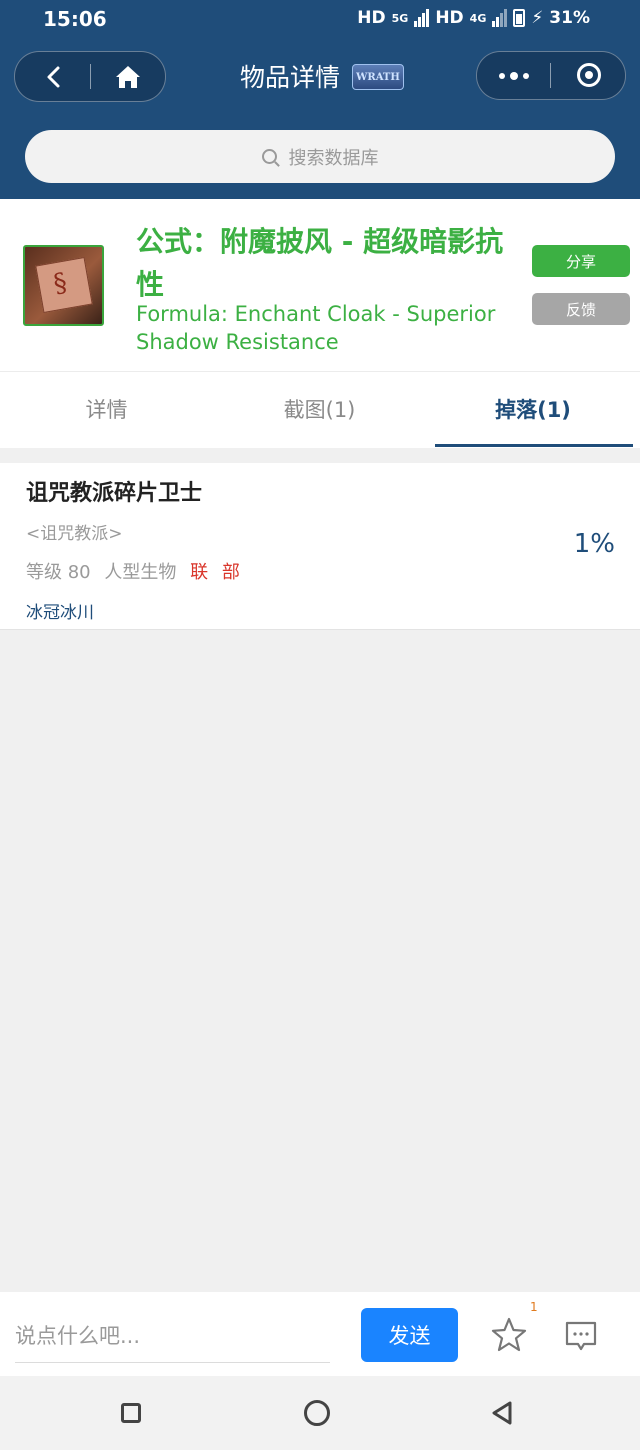  I want to click on npc-name: 诅咒教派碎片卫士, so click(114, 493).